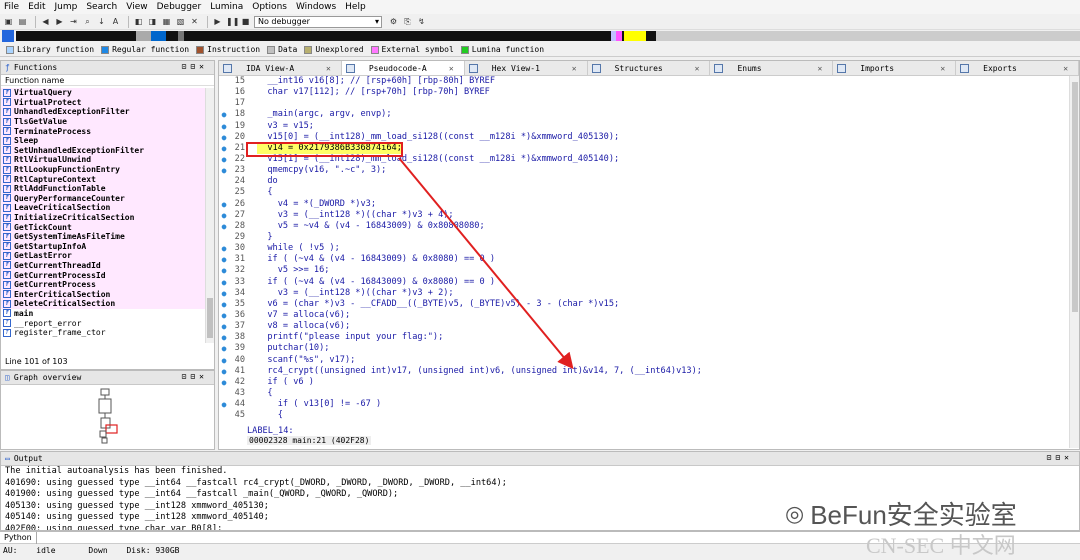  Describe the element at coordinates (103, 256) in the screenshot. I see `function-item: f GetLastError` at that location.